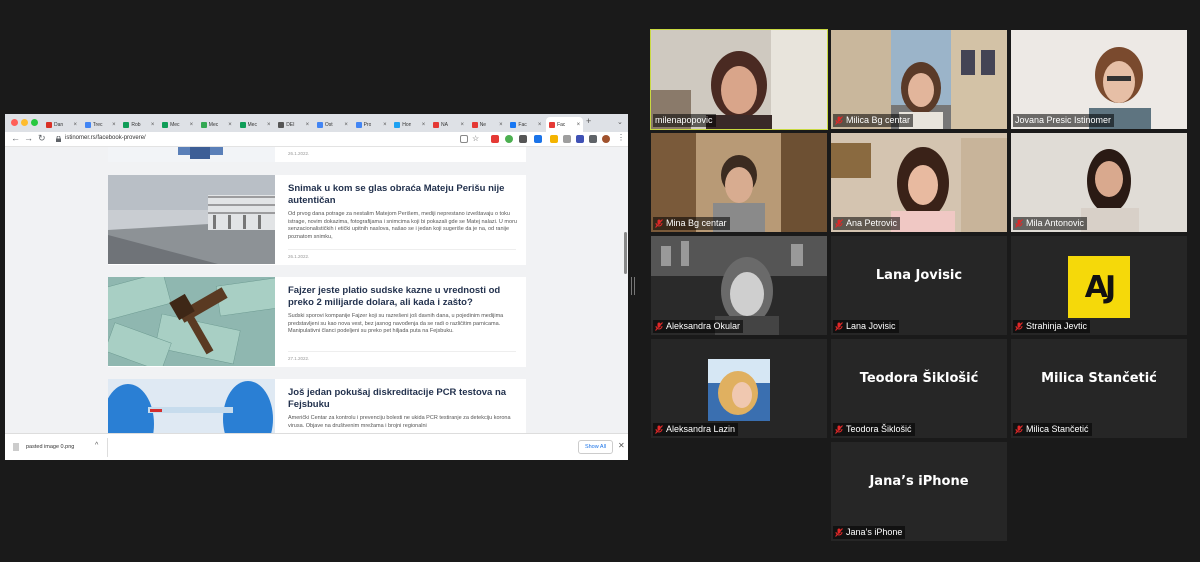 The image size is (1200, 562). I want to click on maximize-window-icon, so click(34, 122).